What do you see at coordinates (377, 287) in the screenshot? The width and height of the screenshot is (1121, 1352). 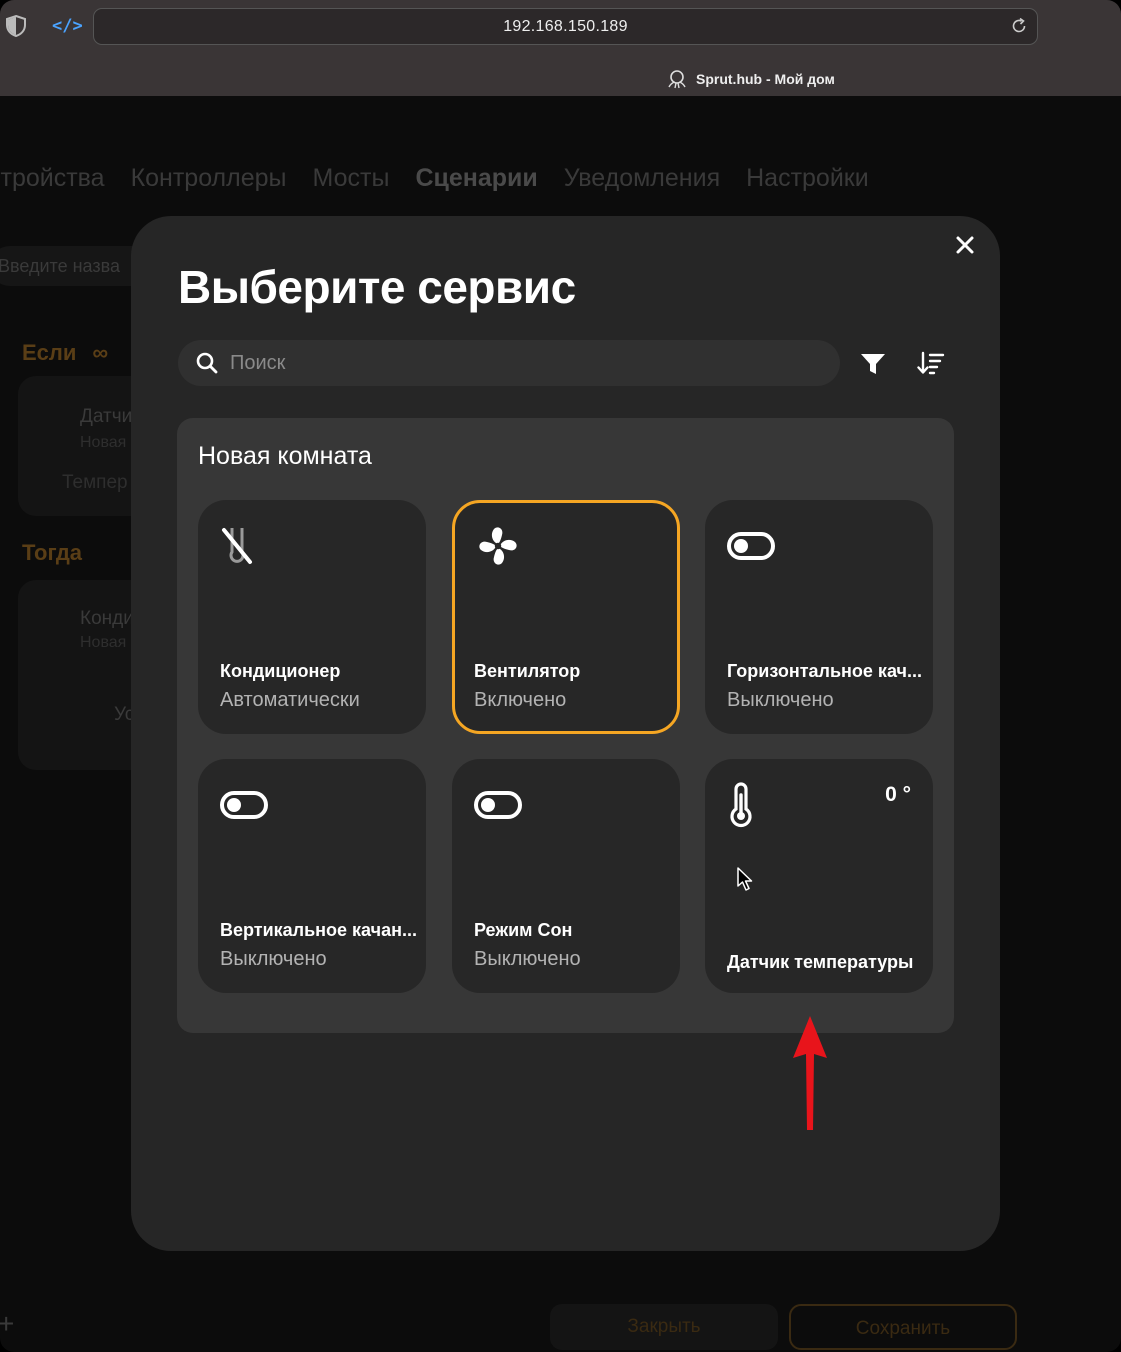 I see `modal-title: Выберите сервис` at bounding box center [377, 287].